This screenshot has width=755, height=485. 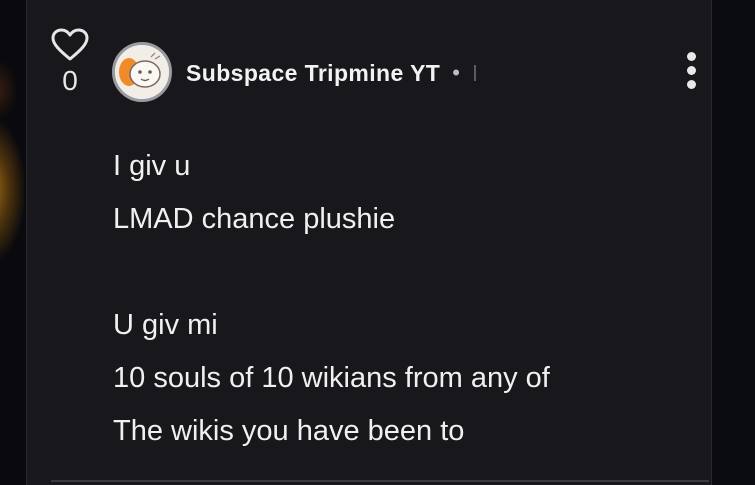 I want to click on more-vertical-icon, so click(x=691, y=72).